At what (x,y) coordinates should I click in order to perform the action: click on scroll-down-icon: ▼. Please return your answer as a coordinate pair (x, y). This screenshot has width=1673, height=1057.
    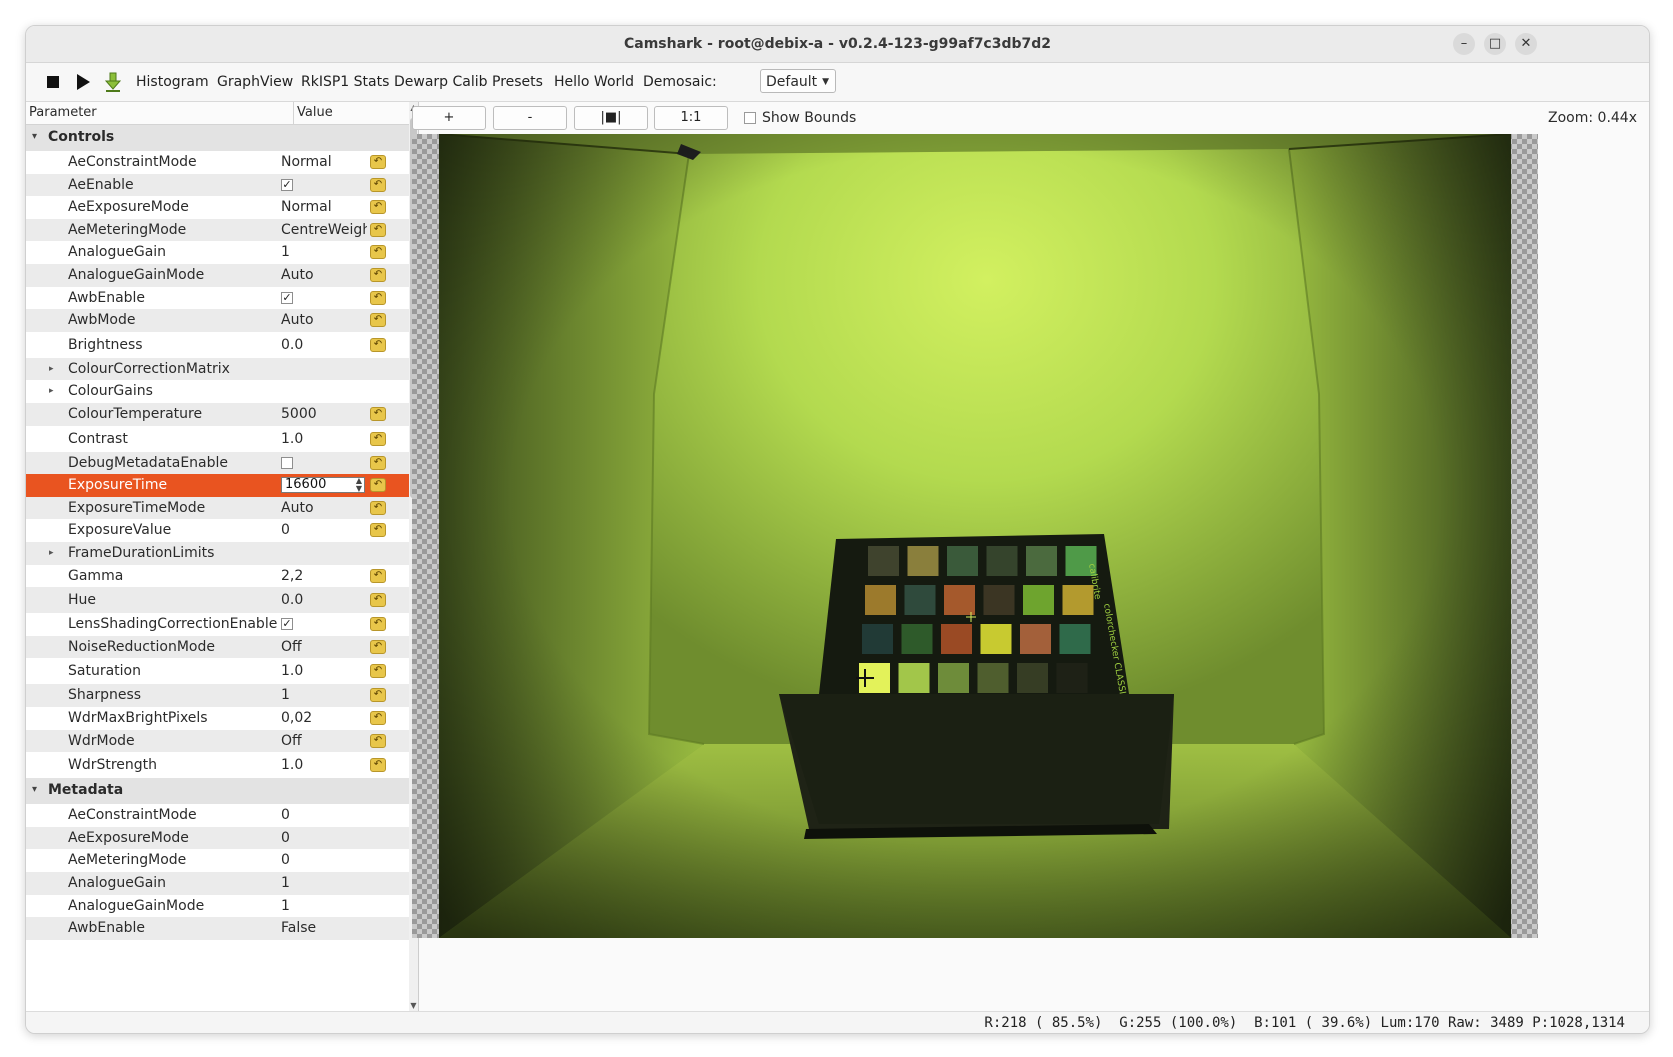
    Looking at the image, I should click on (413, 1005).